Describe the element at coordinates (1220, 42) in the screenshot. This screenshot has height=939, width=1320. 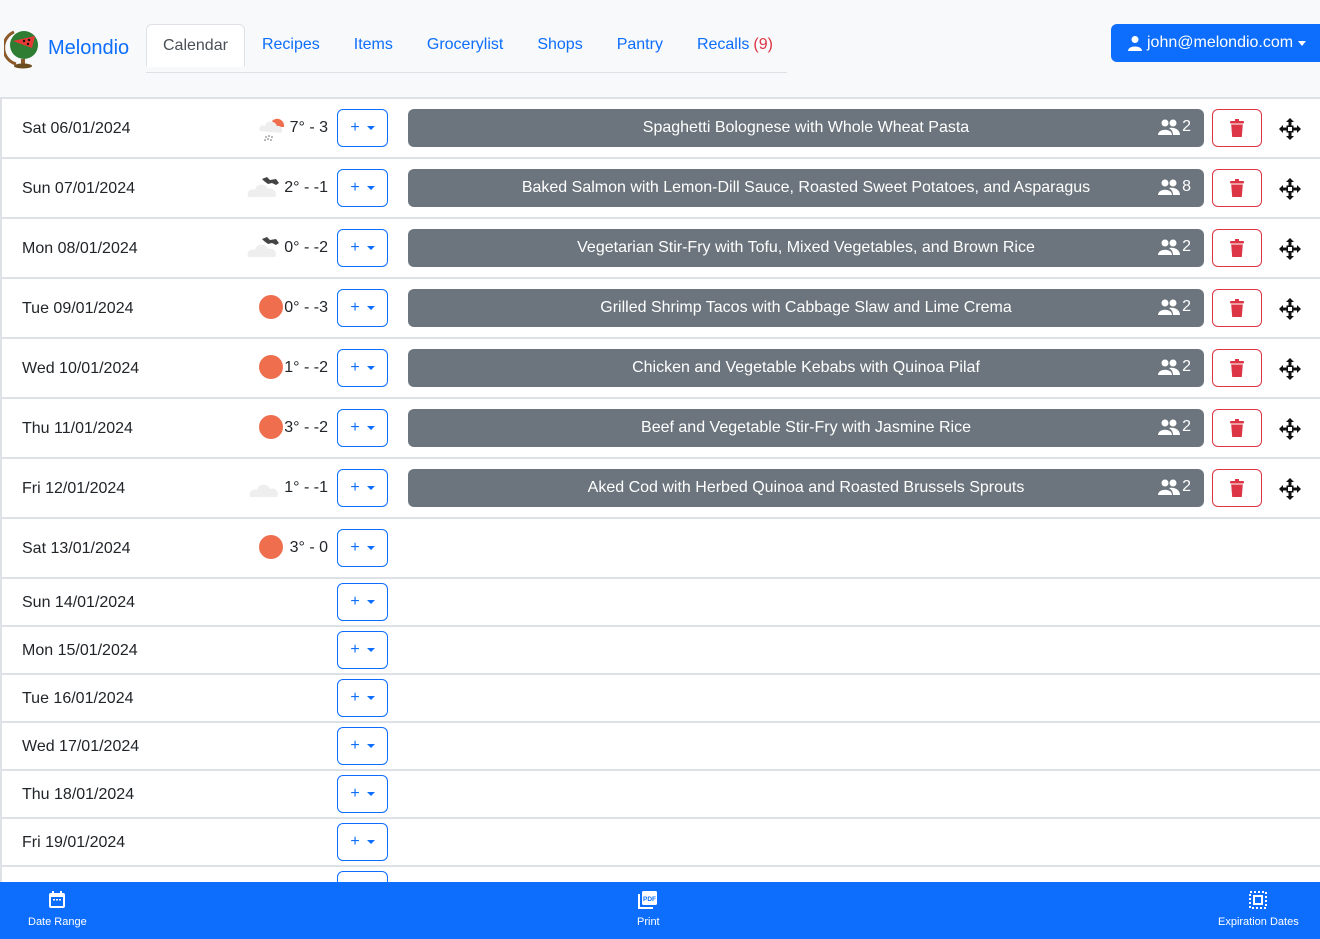
I see `user-email: john@melondio.com` at that location.